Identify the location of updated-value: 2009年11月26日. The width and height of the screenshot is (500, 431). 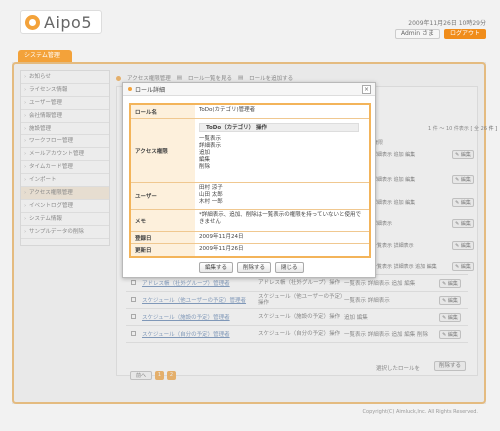
(221, 249).